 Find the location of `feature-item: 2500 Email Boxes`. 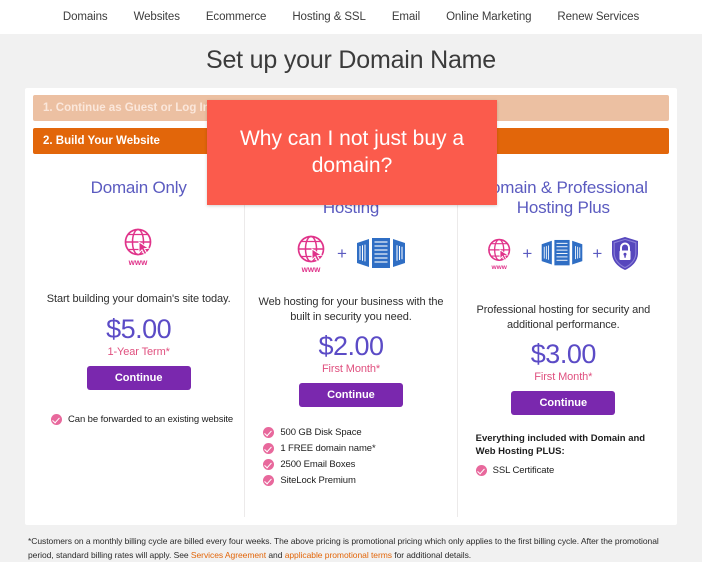

feature-item: 2500 Email Boxes is located at coordinates (354, 465).